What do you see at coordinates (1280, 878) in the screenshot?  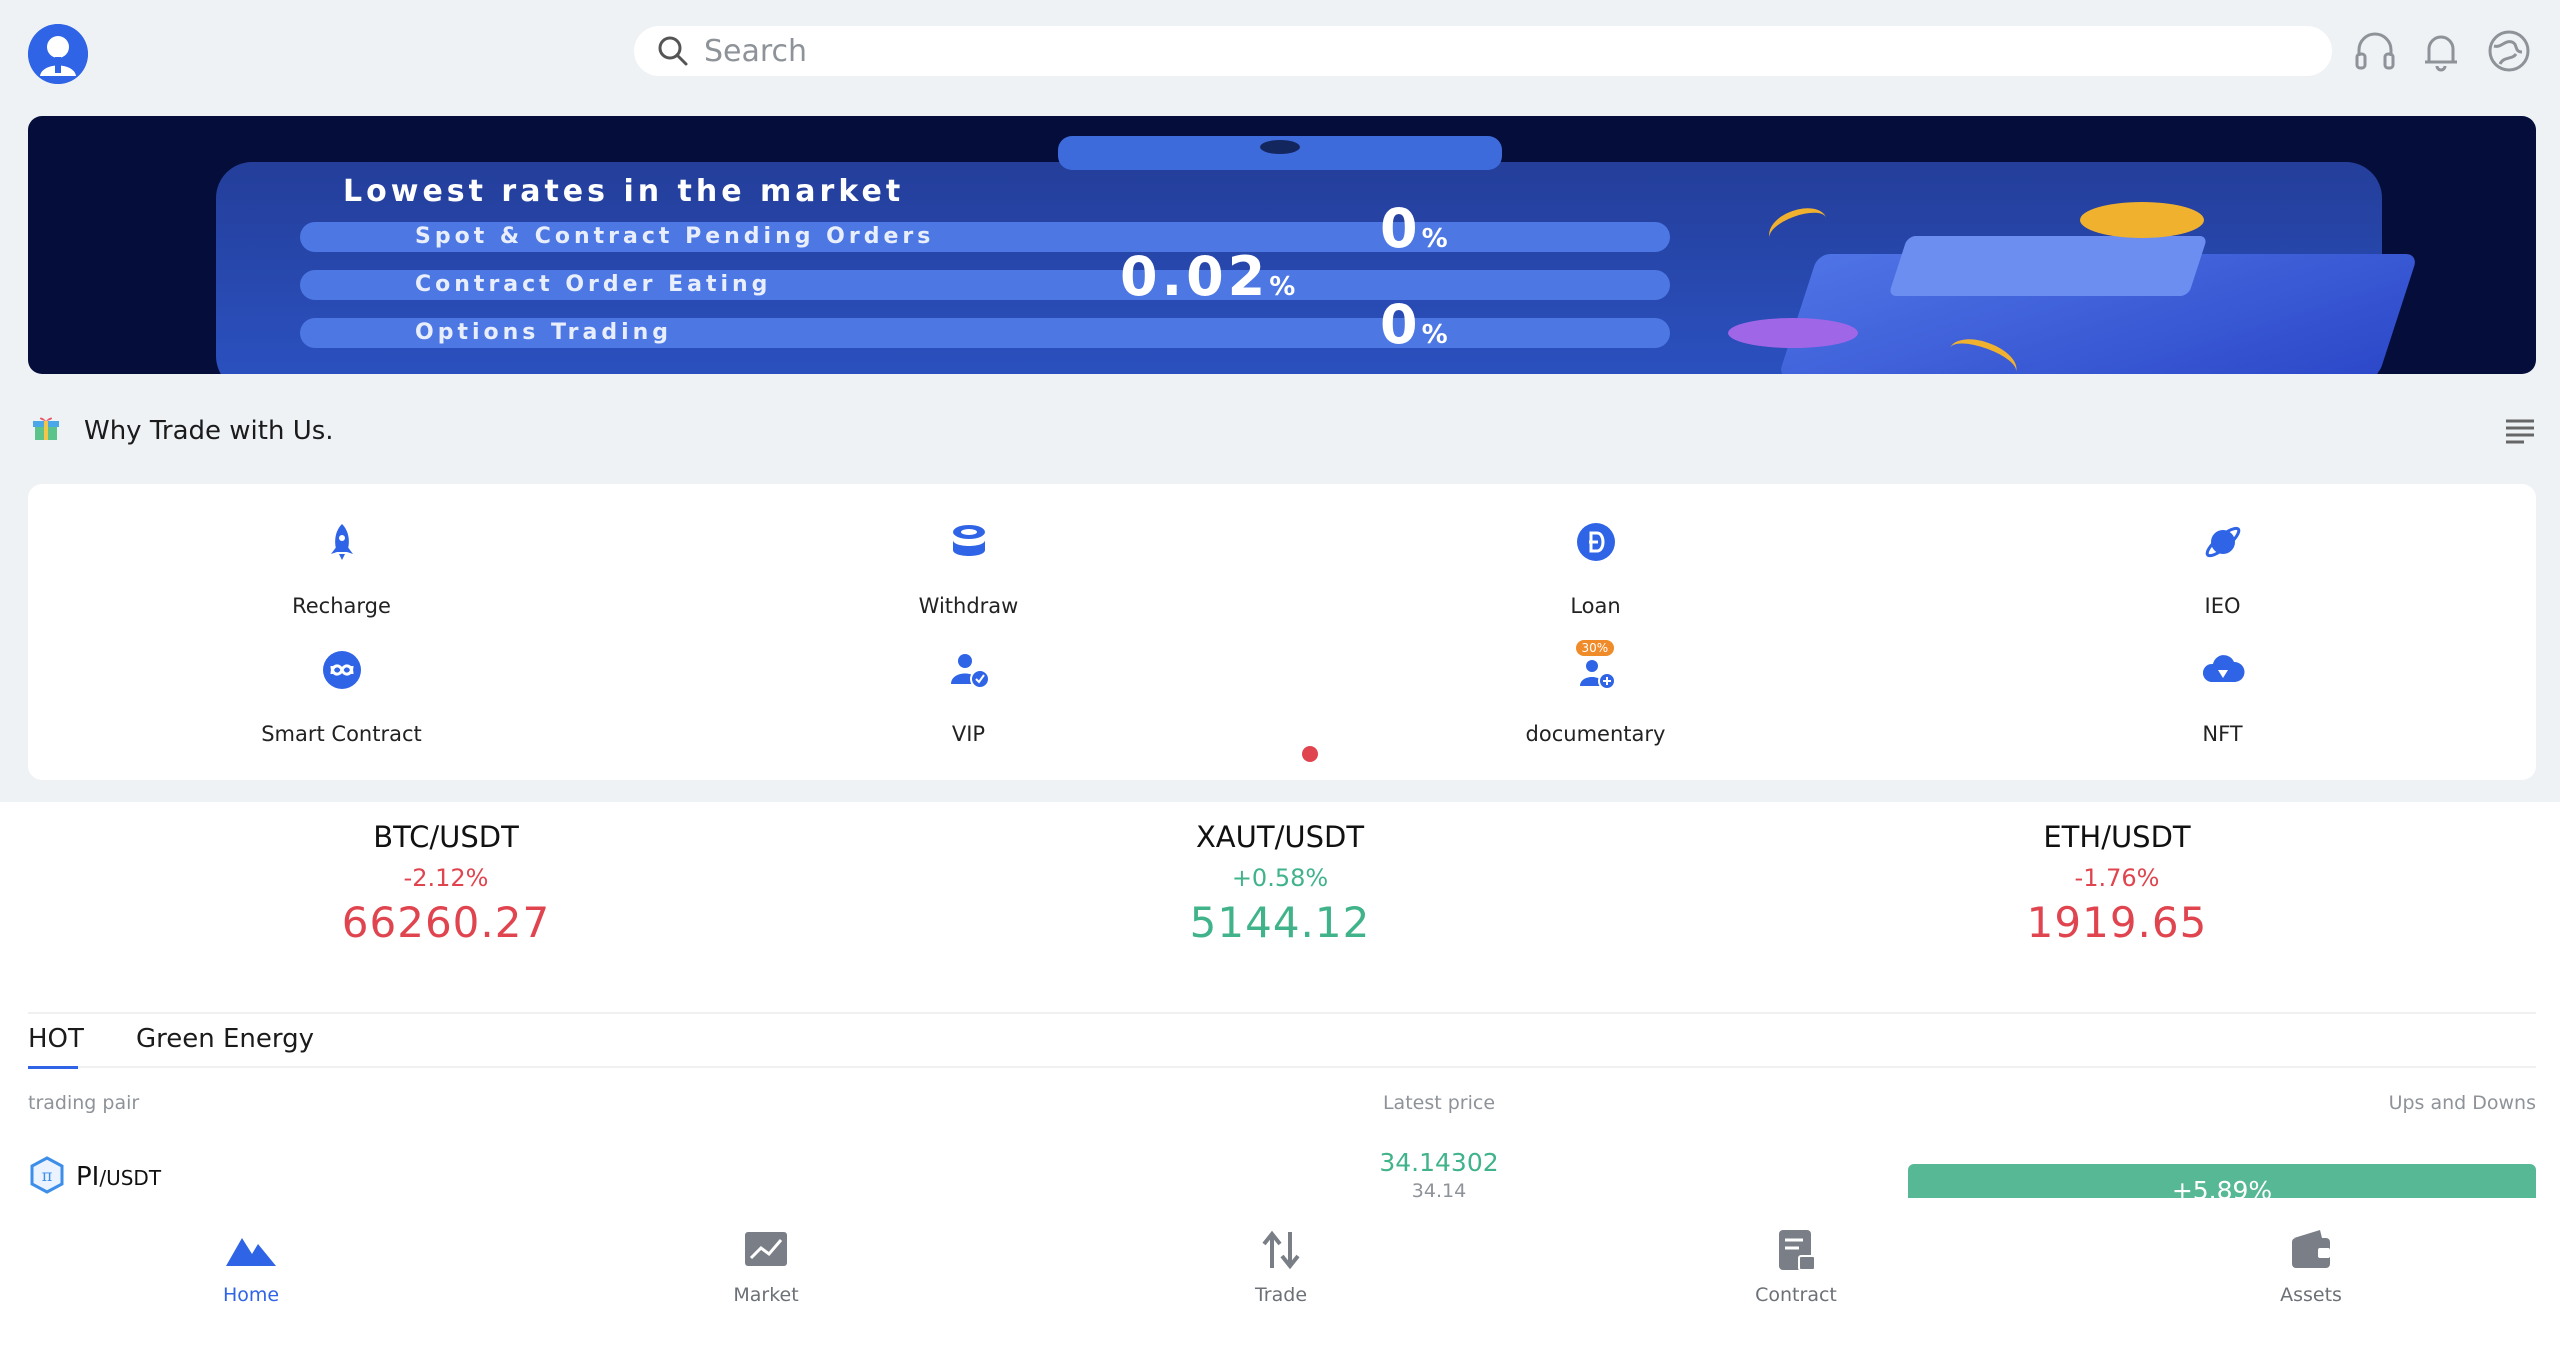 I see `ticker-change: +0.58%` at bounding box center [1280, 878].